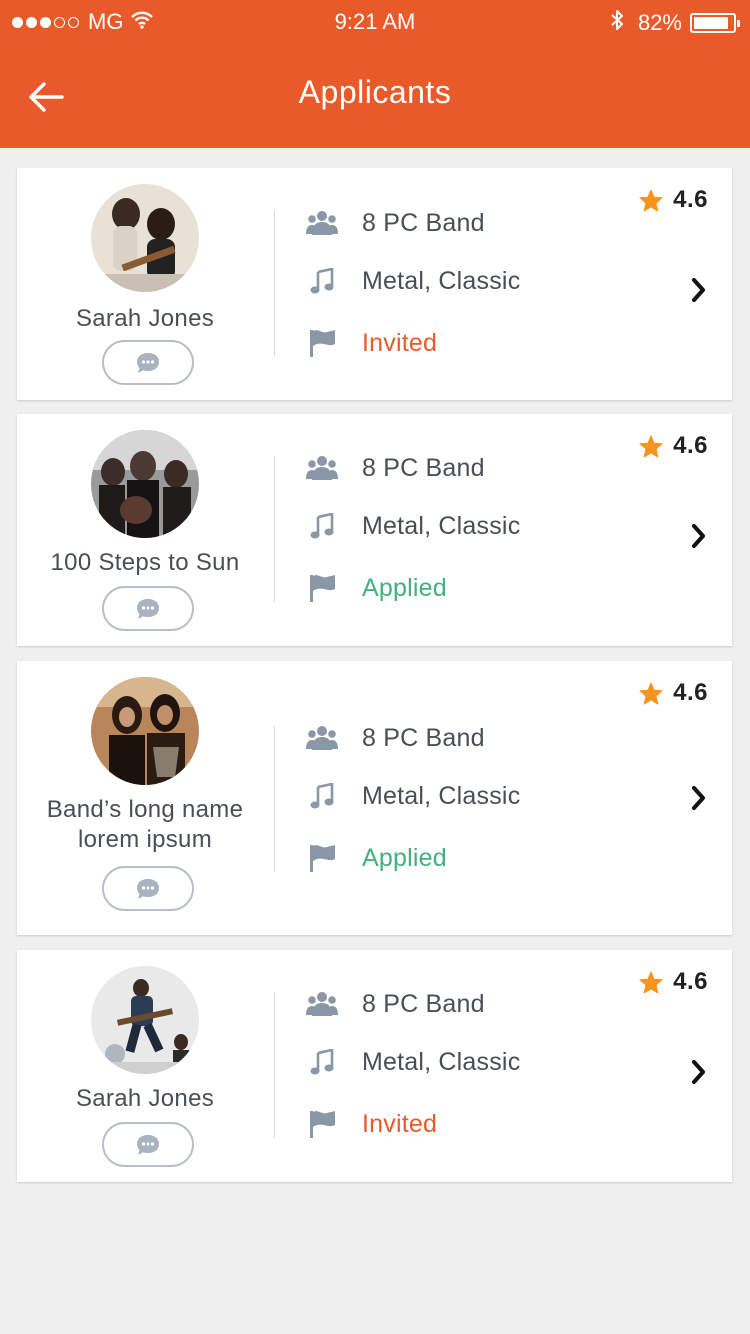 This screenshot has height=1334, width=750. I want to click on battery-percent: 82%, so click(659, 22).